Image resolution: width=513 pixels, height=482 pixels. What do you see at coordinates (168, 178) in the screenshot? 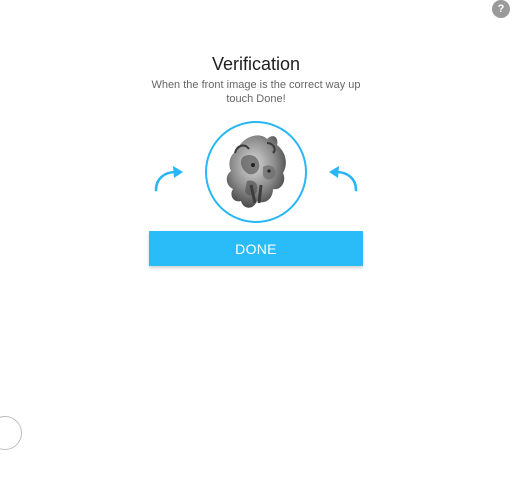
I see `rotate-left-arrow-icon` at bounding box center [168, 178].